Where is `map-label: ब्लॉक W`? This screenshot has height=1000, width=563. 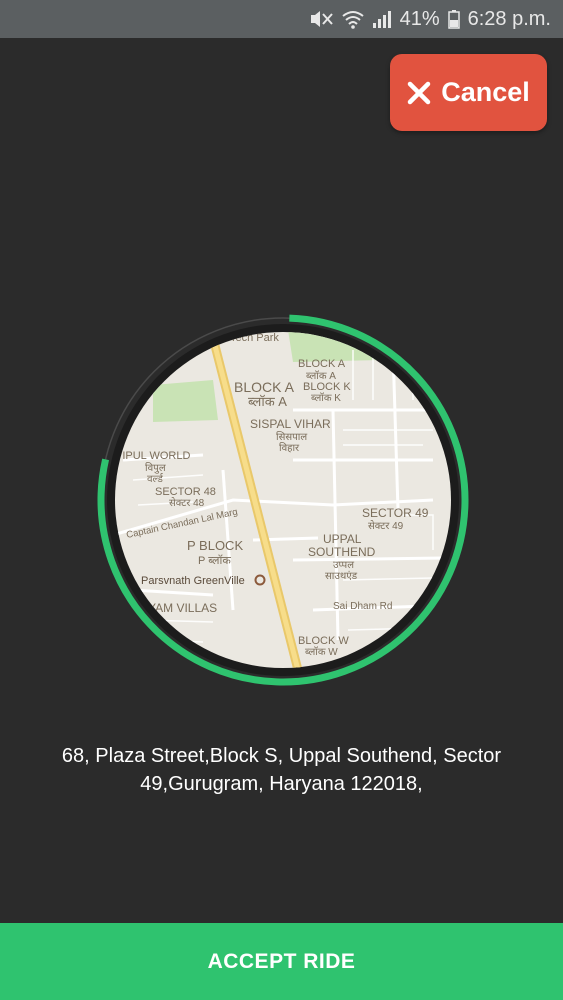 map-label: ब्लॉक W is located at coordinates (321, 652).